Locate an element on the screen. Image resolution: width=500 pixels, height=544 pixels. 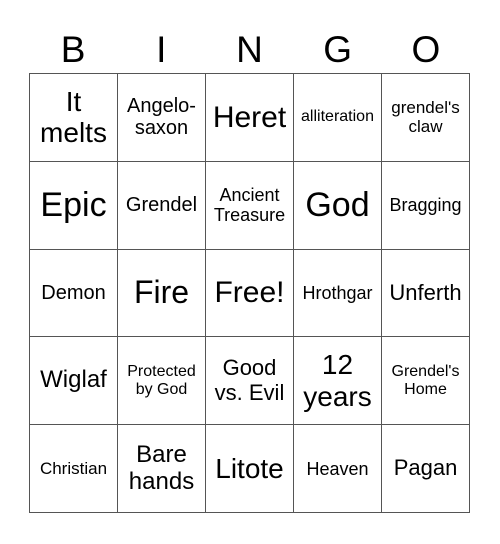
bingo-cell: Wiglaf is located at coordinates (74, 381).